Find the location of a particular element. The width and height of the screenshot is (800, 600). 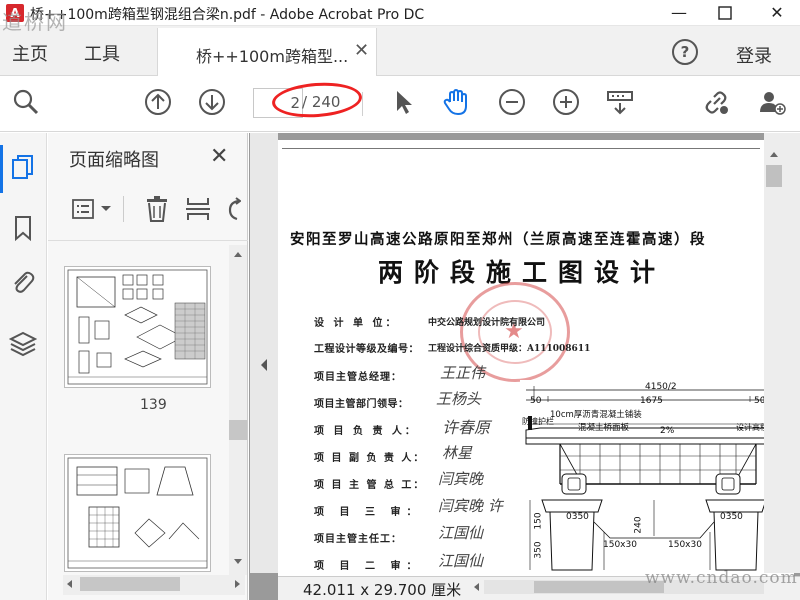

signature: 许春原 is located at coordinates (466, 427).